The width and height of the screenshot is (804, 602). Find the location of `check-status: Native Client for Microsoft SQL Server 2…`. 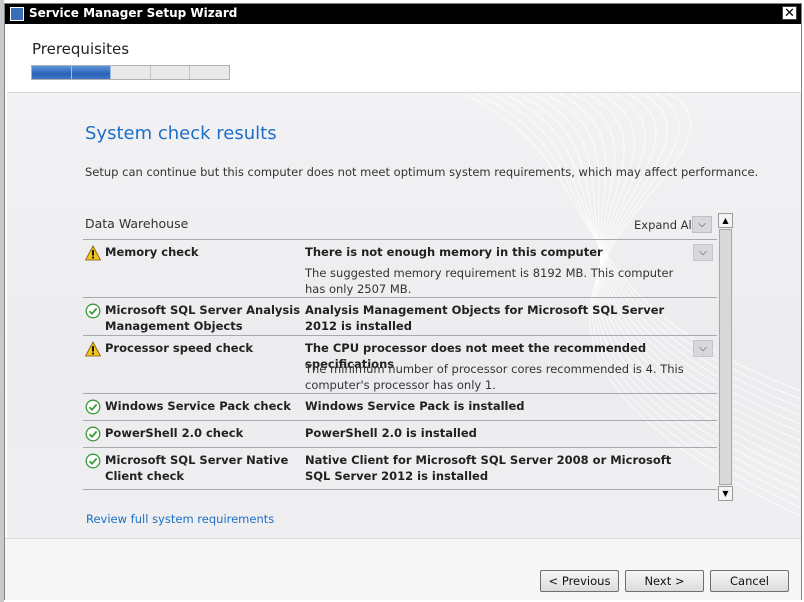

check-status: Native Client for Microsoft SQL Server 2… is located at coordinates (488, 468).